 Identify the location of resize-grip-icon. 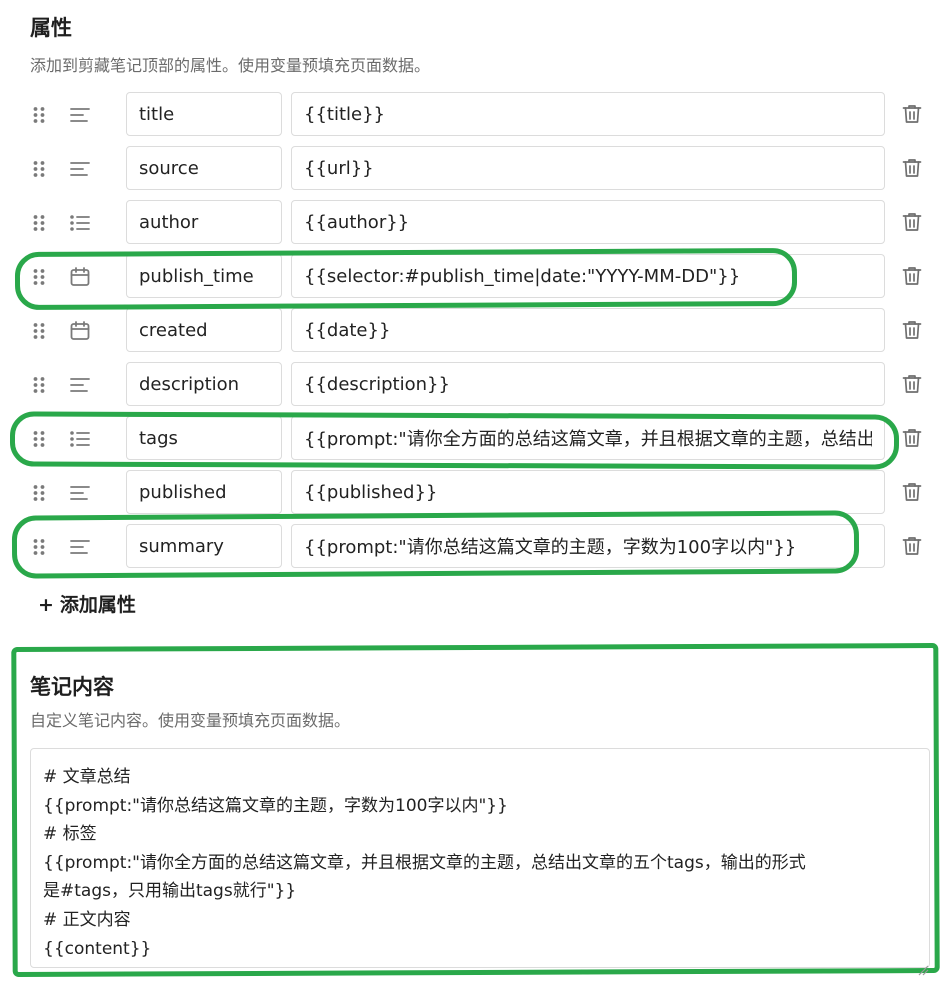
(922, 969).